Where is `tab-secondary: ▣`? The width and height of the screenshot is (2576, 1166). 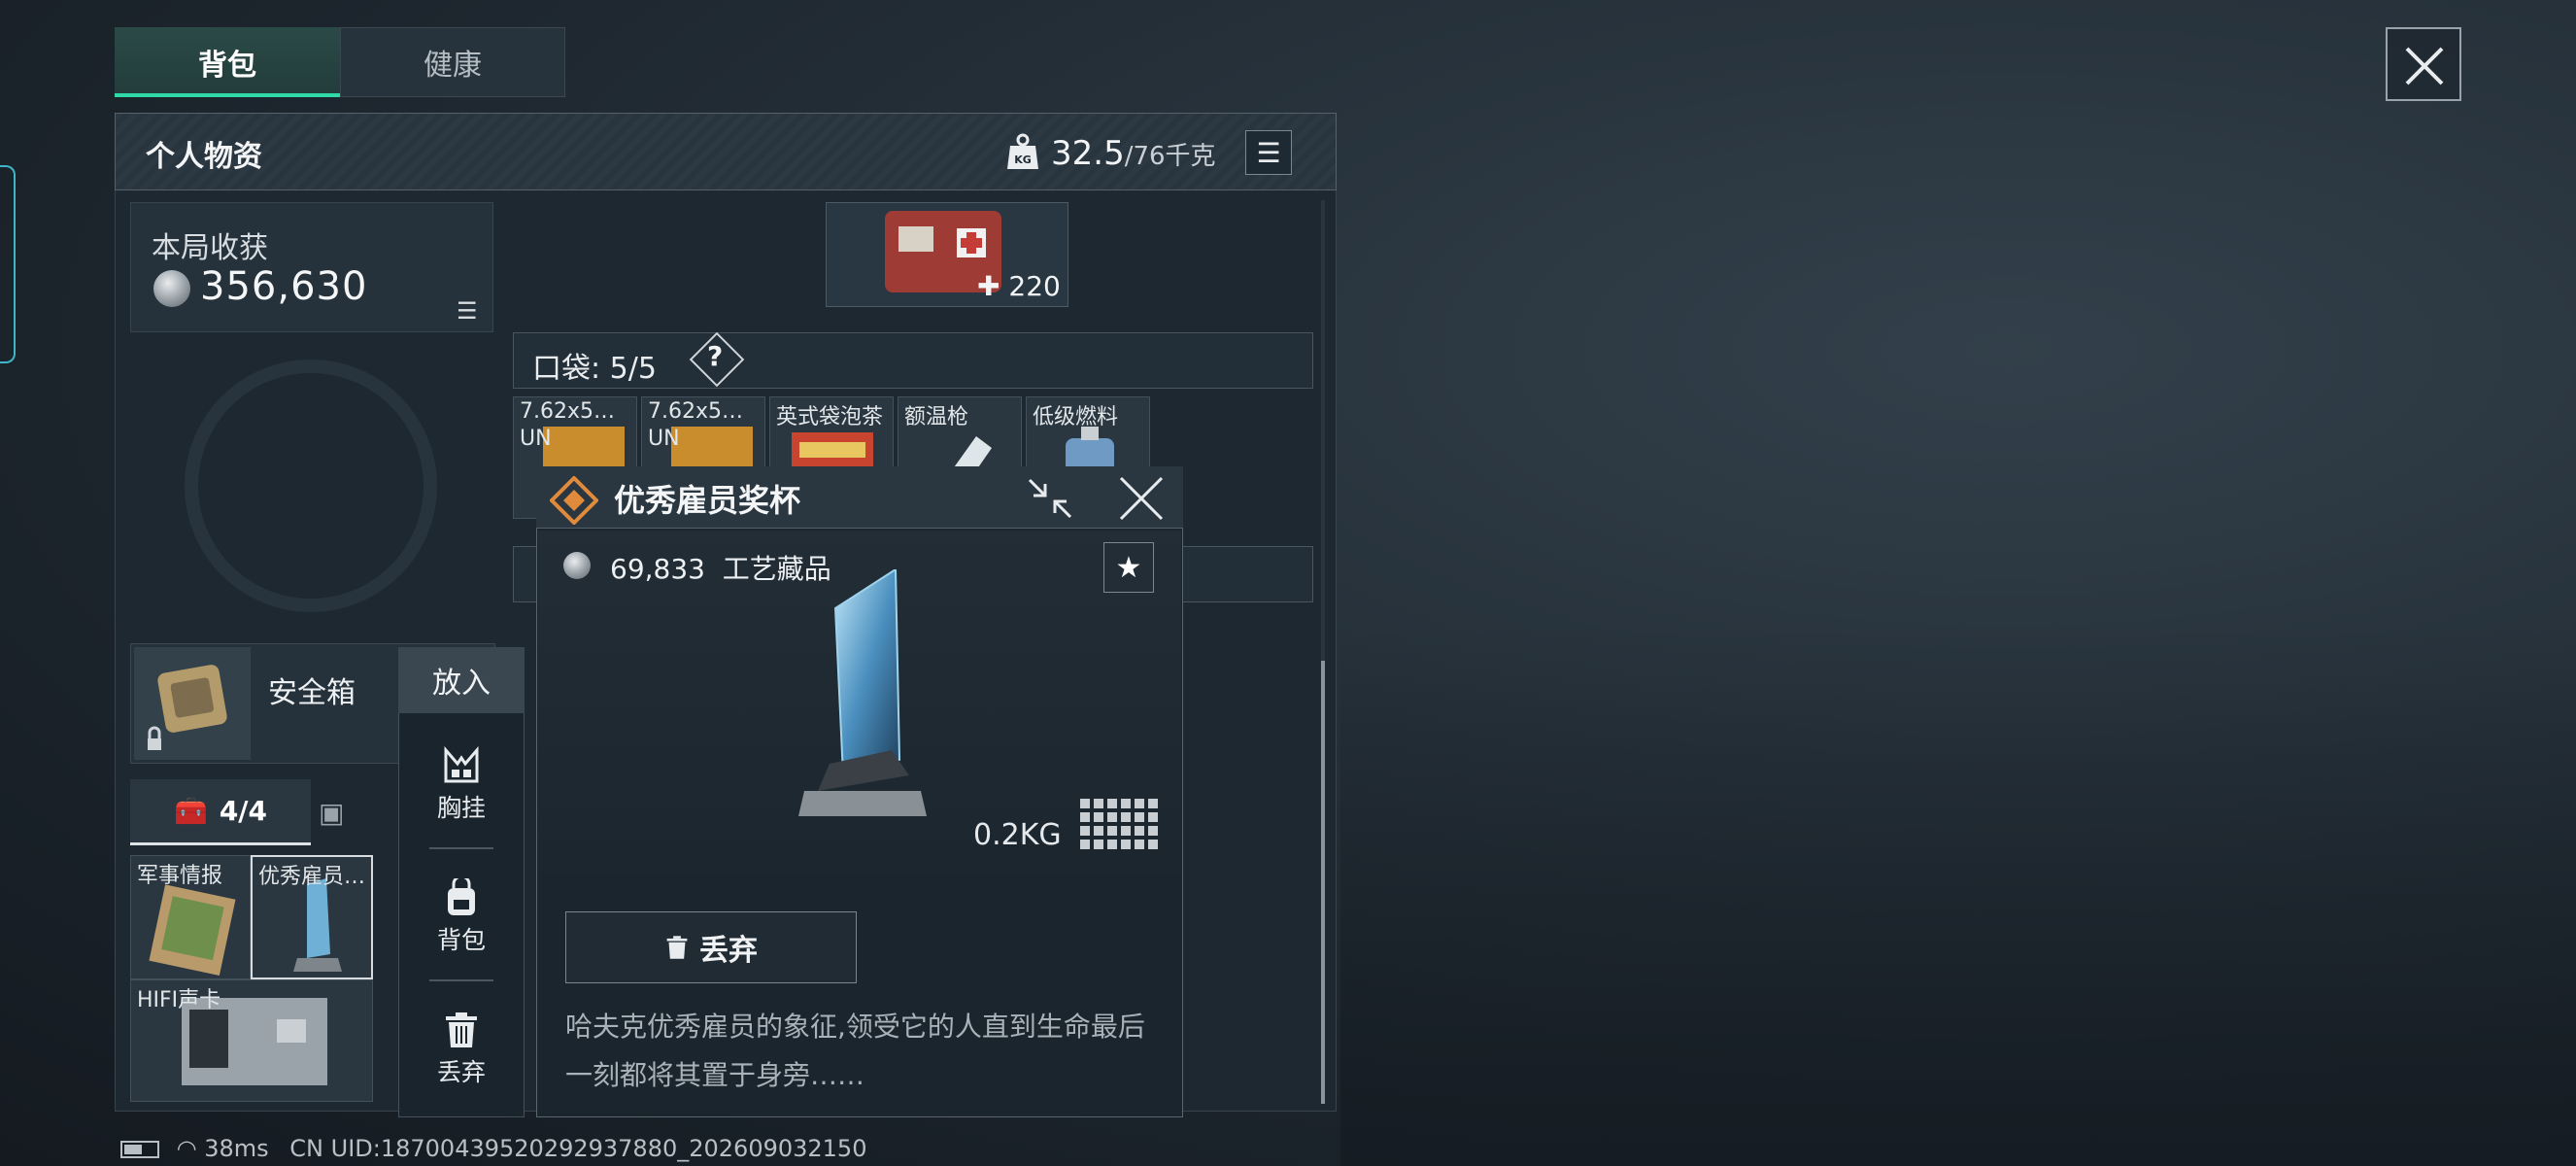
tab-secondary: ▣ is located at coordinates (357, 812).